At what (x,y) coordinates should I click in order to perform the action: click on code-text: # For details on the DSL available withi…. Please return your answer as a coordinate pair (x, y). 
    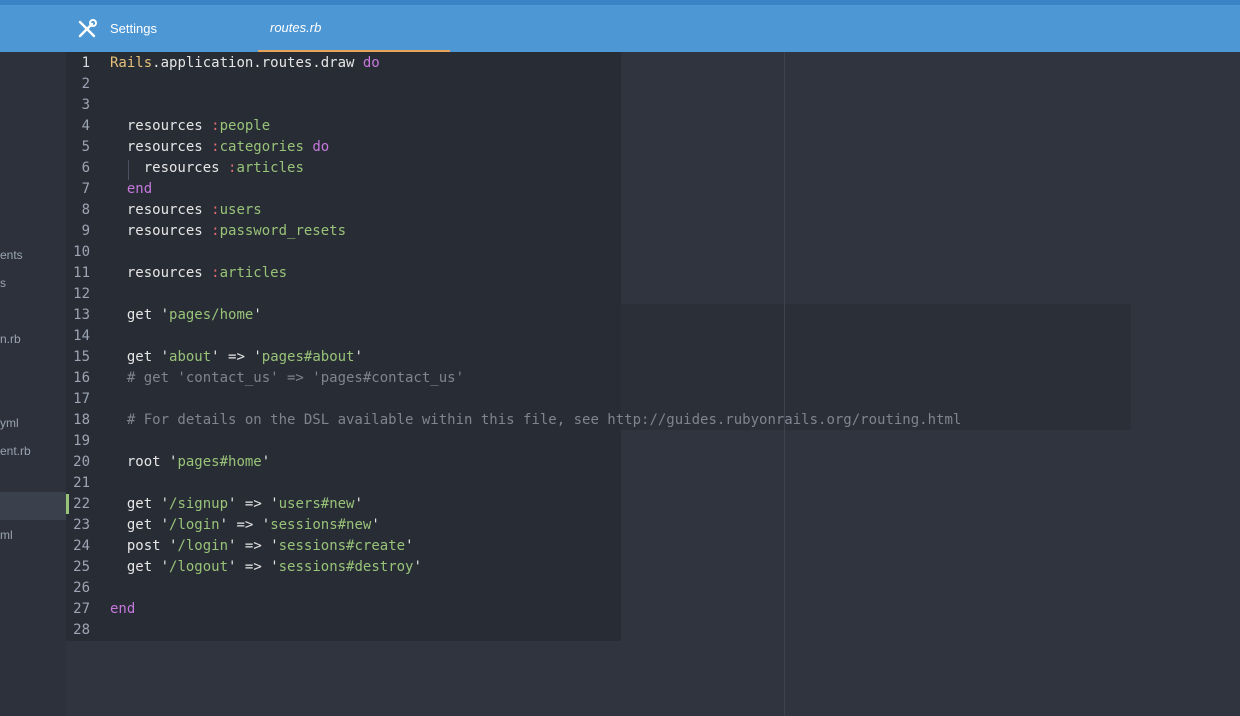
    Looking at the image, I should click on (544, 419).